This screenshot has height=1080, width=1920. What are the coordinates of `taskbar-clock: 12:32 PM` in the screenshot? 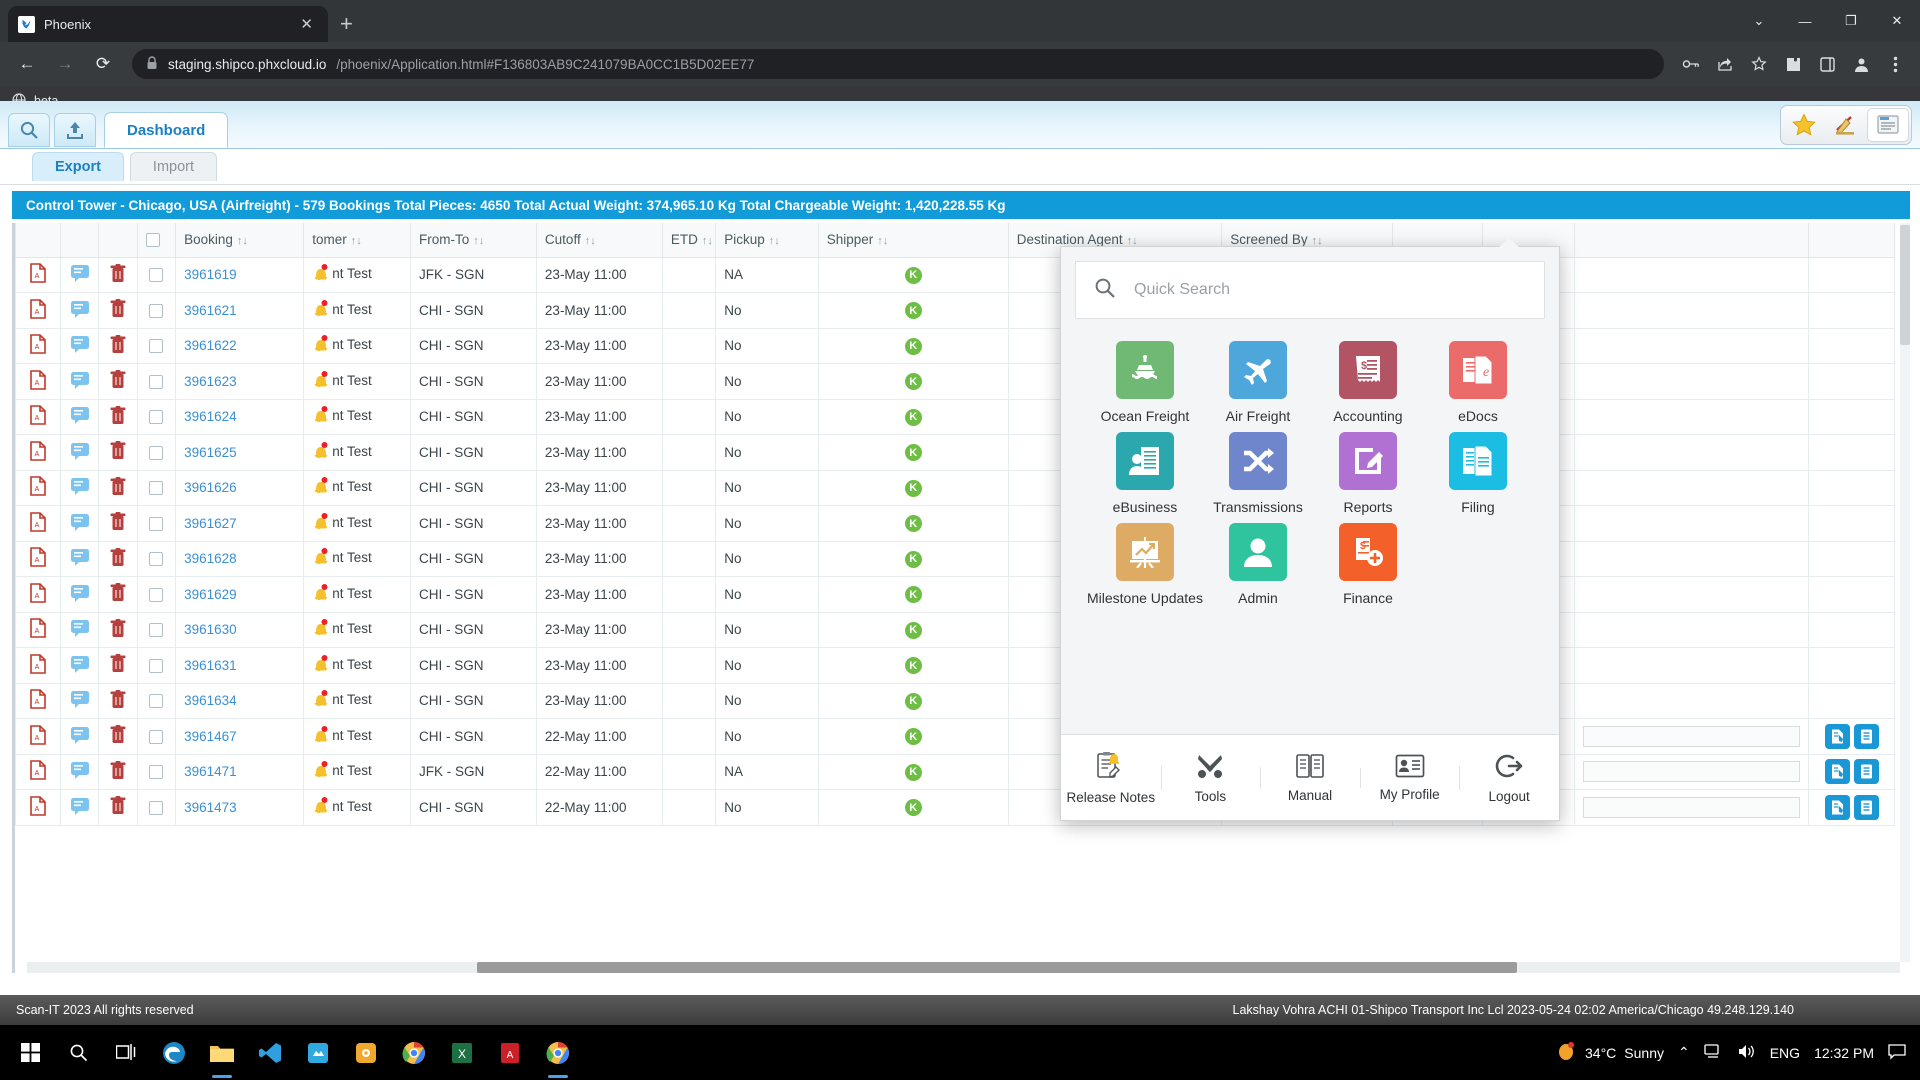 It's located at (1844, 1053).